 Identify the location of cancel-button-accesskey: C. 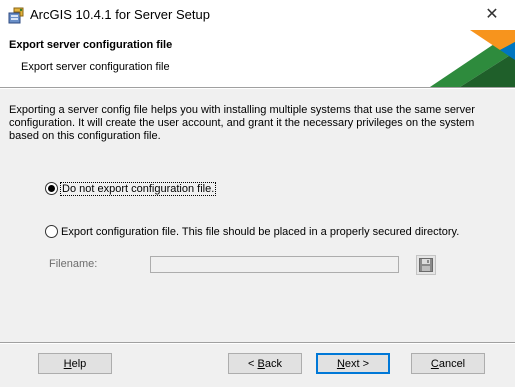
(434, 364).